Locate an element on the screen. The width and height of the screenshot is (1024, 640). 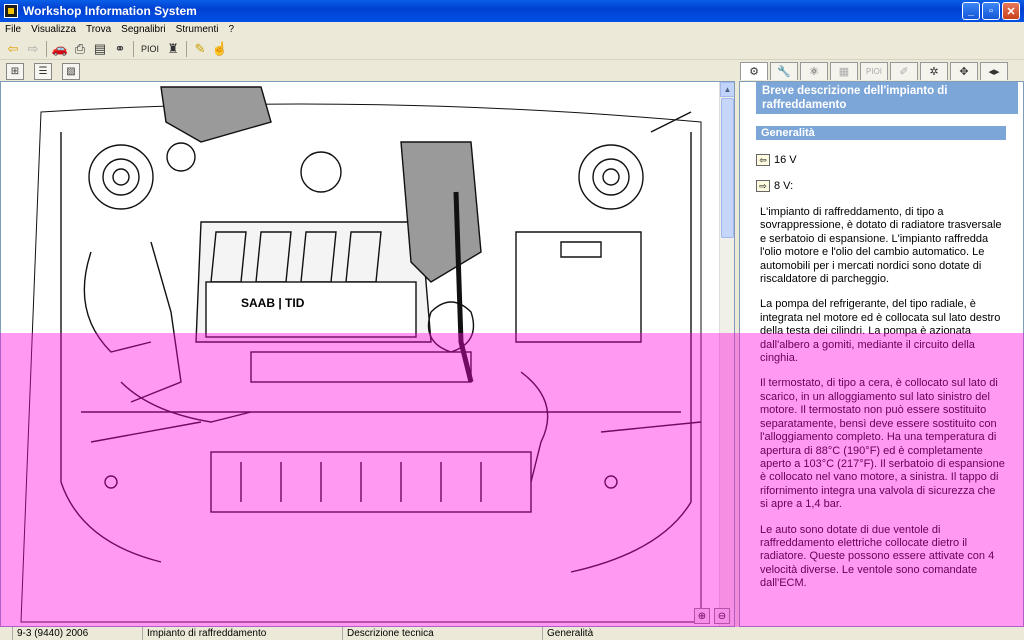
tab-diagnosis-icon: ✲ is located at coordinates (934, 70).